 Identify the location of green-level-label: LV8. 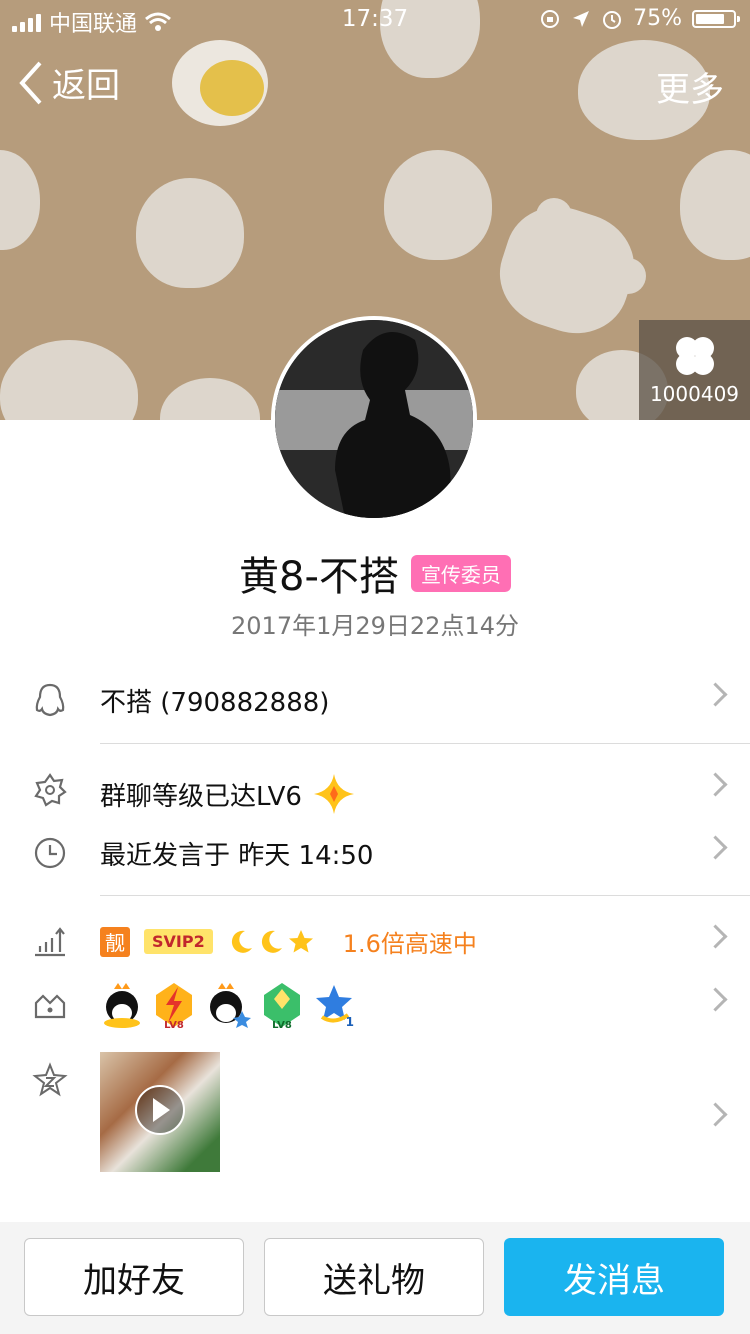
(282, 1025).